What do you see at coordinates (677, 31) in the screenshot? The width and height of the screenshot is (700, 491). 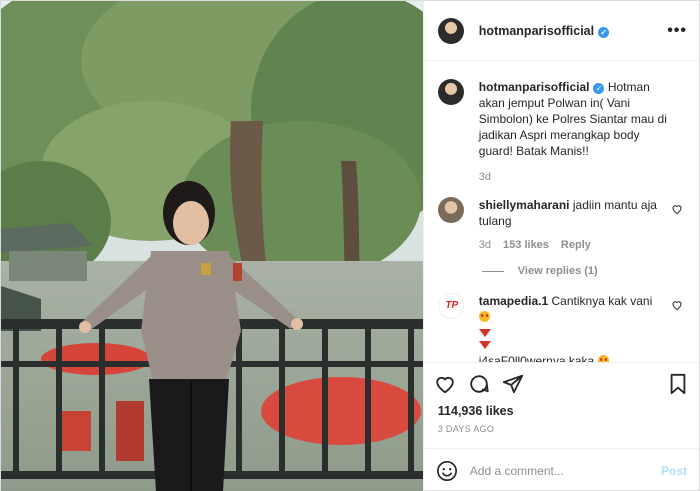 I see `more-icon: •••` at bounding box center [677, 31].